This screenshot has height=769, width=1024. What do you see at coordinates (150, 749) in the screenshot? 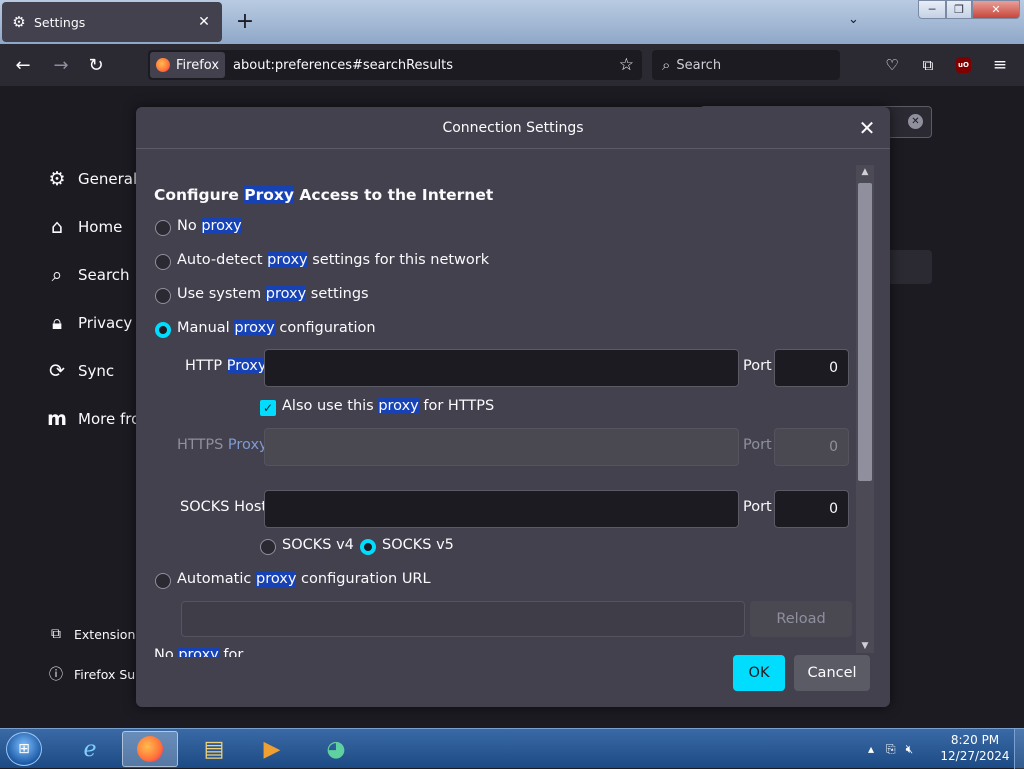
I see `firefox-taskbar-icon` at bounding box center [150, 749].